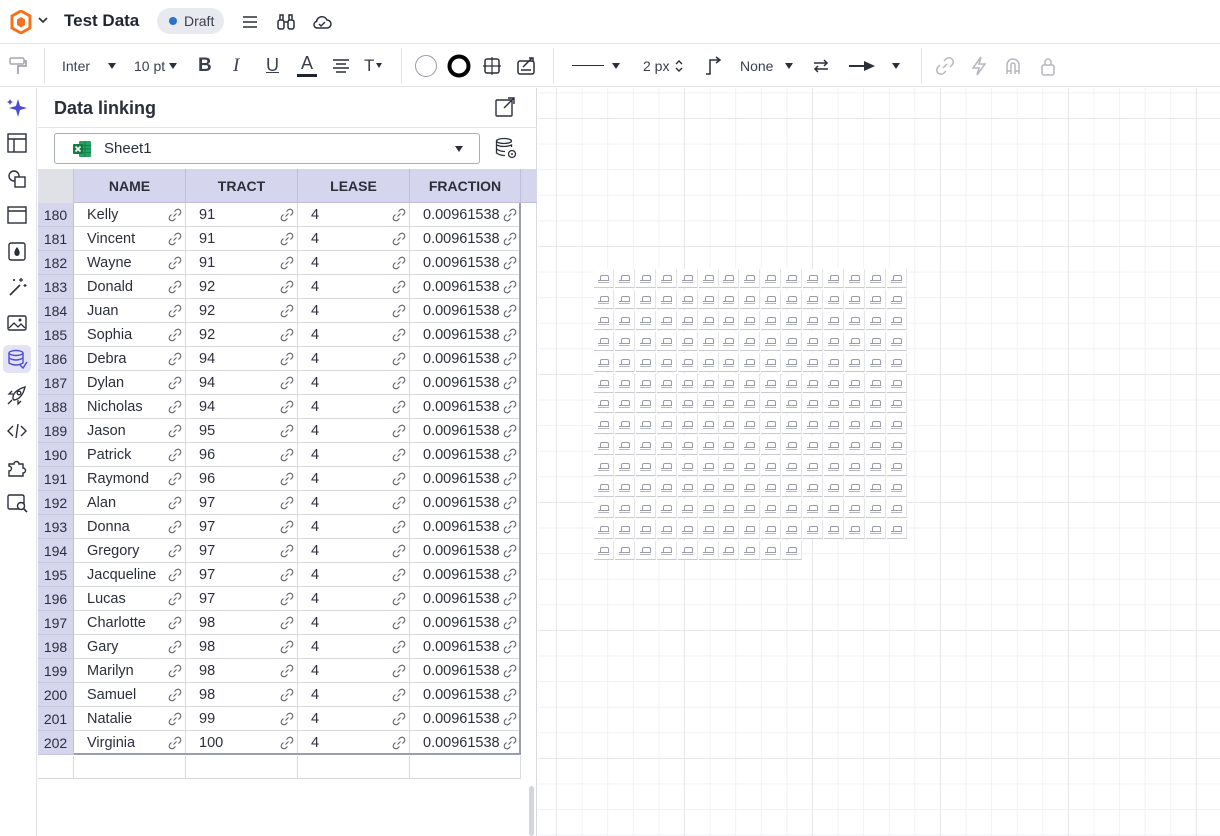 Image resolution: width=1220 pixels, height=836 pixels. Describe the element at coordinates (56, 479) in the screenshot. I see `row-number: 191` at that location.